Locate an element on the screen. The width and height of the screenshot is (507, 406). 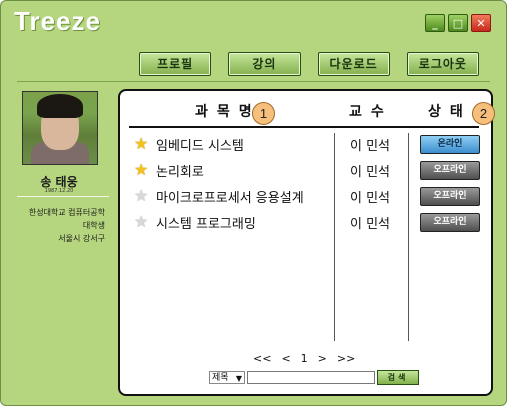
top-nav: 프로필 강의 다운로드 로그아웃 is located at coordinates (309, 64).